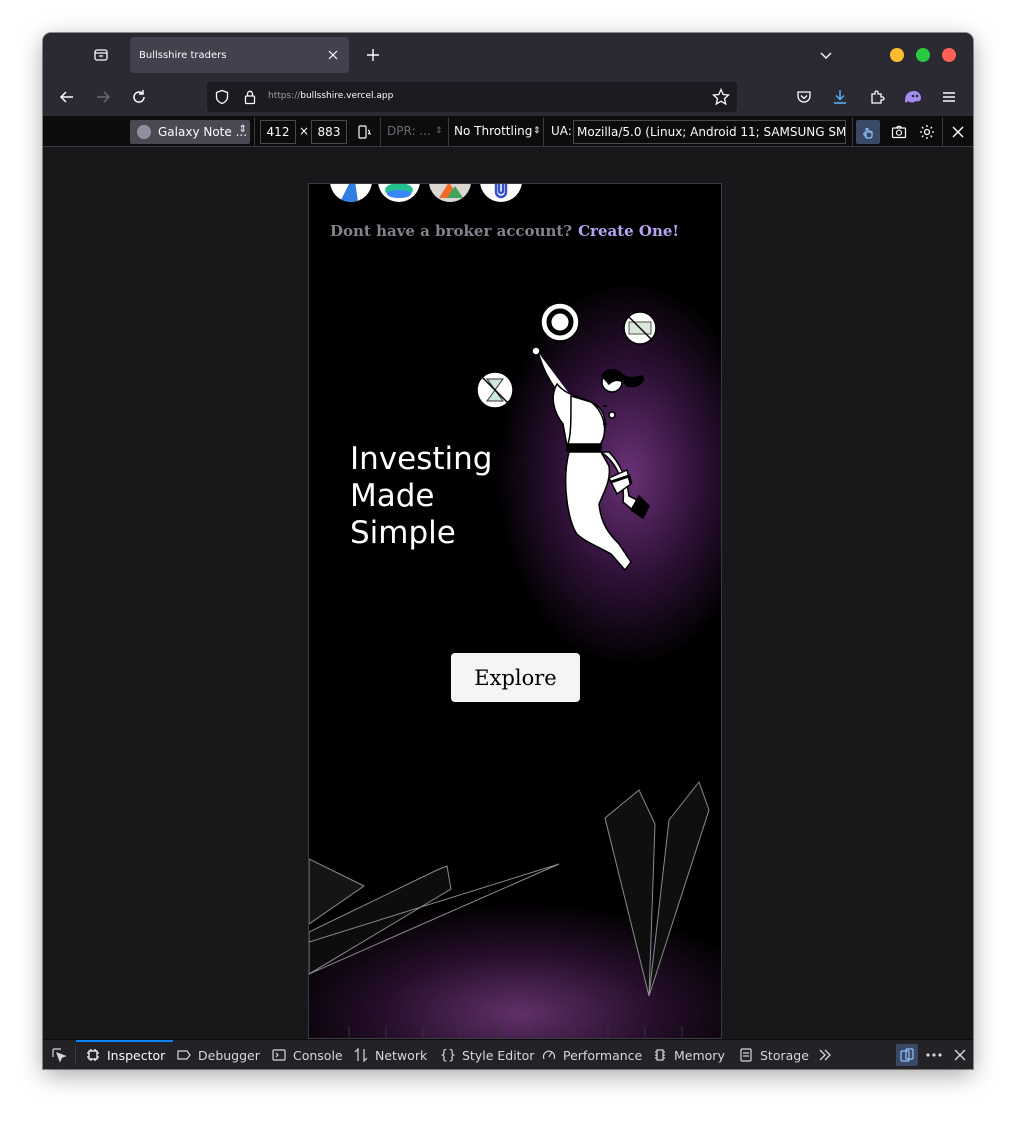  Describe the element at coordinates (603, 1055) in the screenshot. I see `tab-label: Performance` at that location.